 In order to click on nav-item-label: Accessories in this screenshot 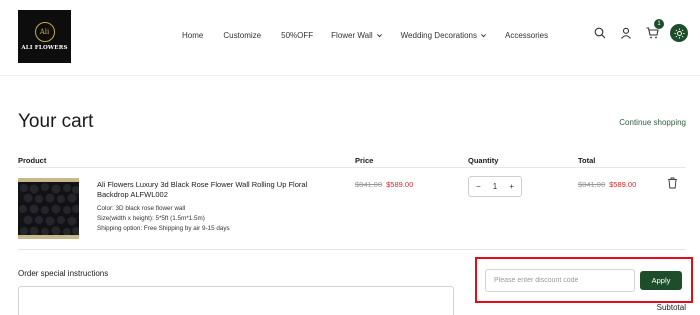, I will do `click(526, 35)`.